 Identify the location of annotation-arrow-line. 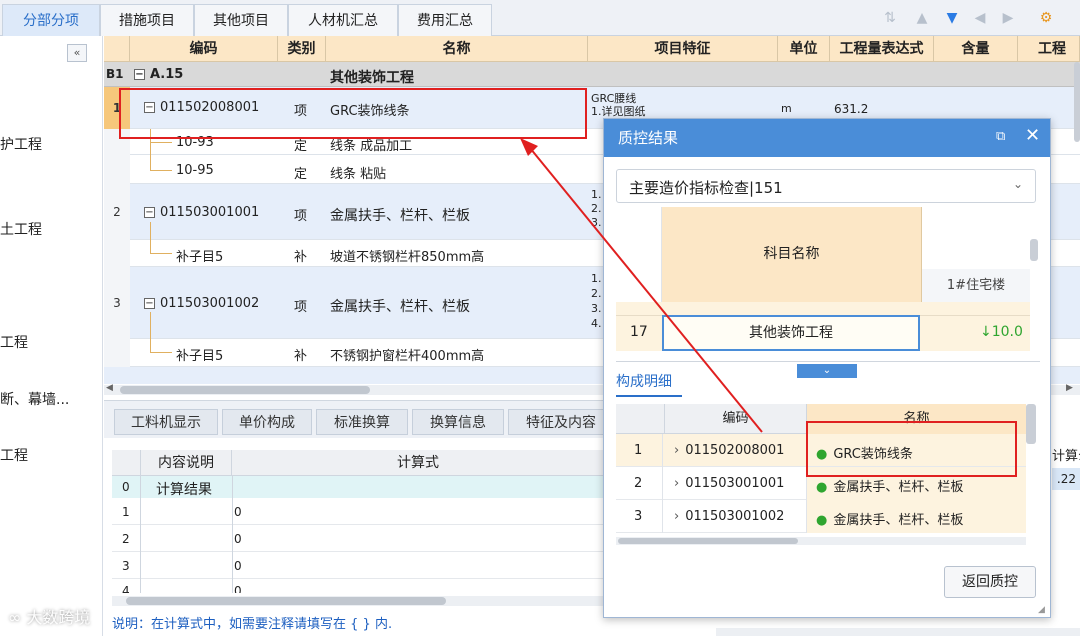
(646, 290).